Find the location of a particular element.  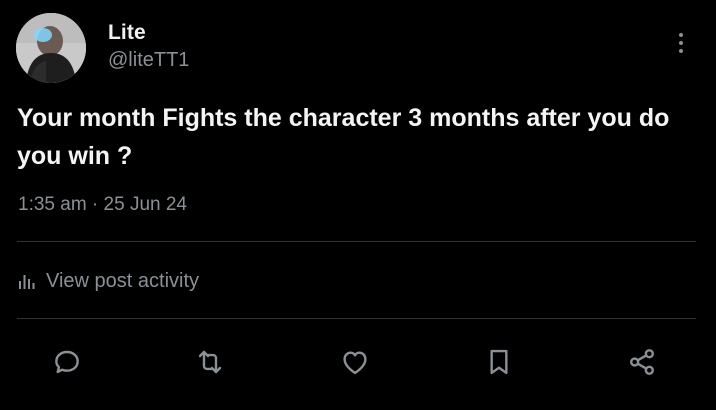

view-post-activity-label: View post activity is located at coordinates (123, 280).